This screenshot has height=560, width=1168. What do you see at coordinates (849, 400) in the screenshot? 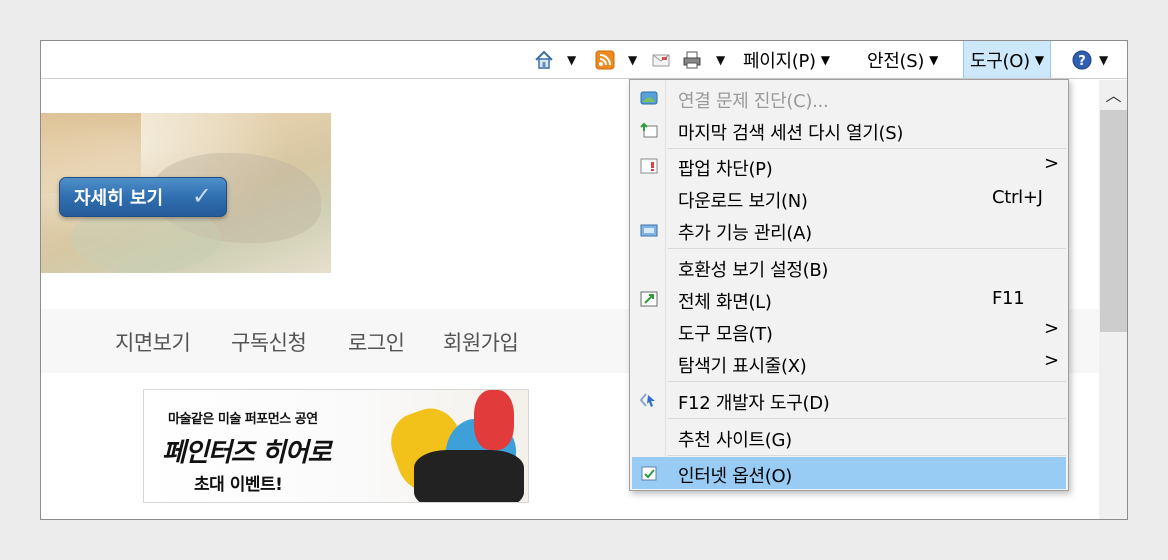
I see `menu-item-dev-tools: F12 개발자 도구(D)` at bounding box center [849, 400].